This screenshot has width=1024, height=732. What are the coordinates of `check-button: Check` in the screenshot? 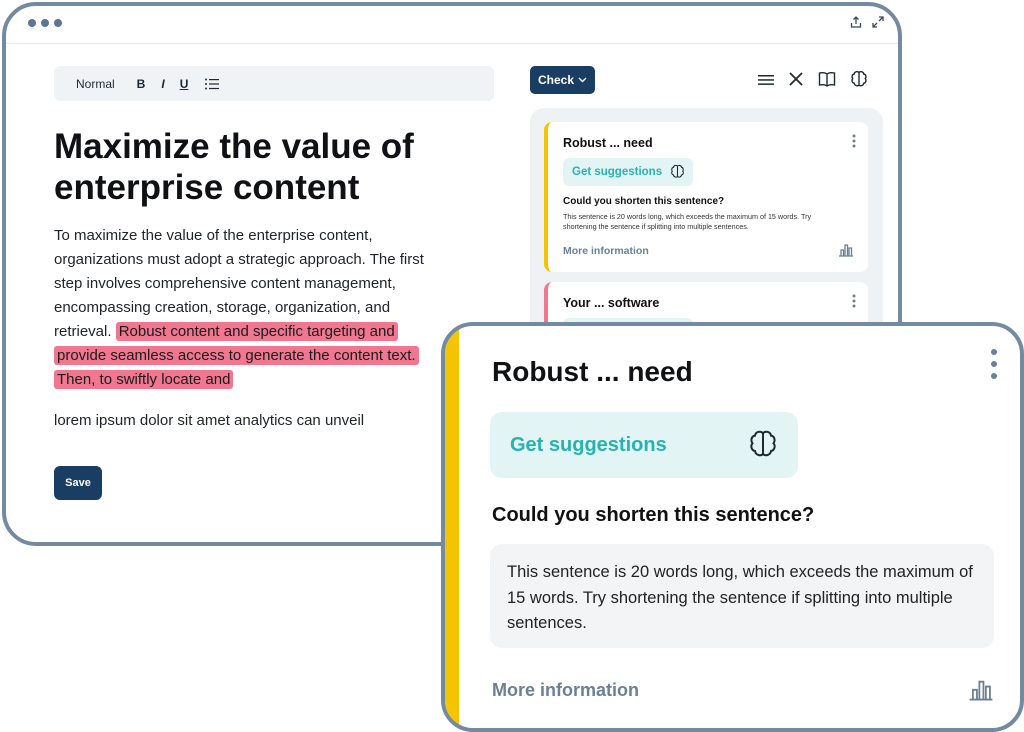 It's located at (562, 80).